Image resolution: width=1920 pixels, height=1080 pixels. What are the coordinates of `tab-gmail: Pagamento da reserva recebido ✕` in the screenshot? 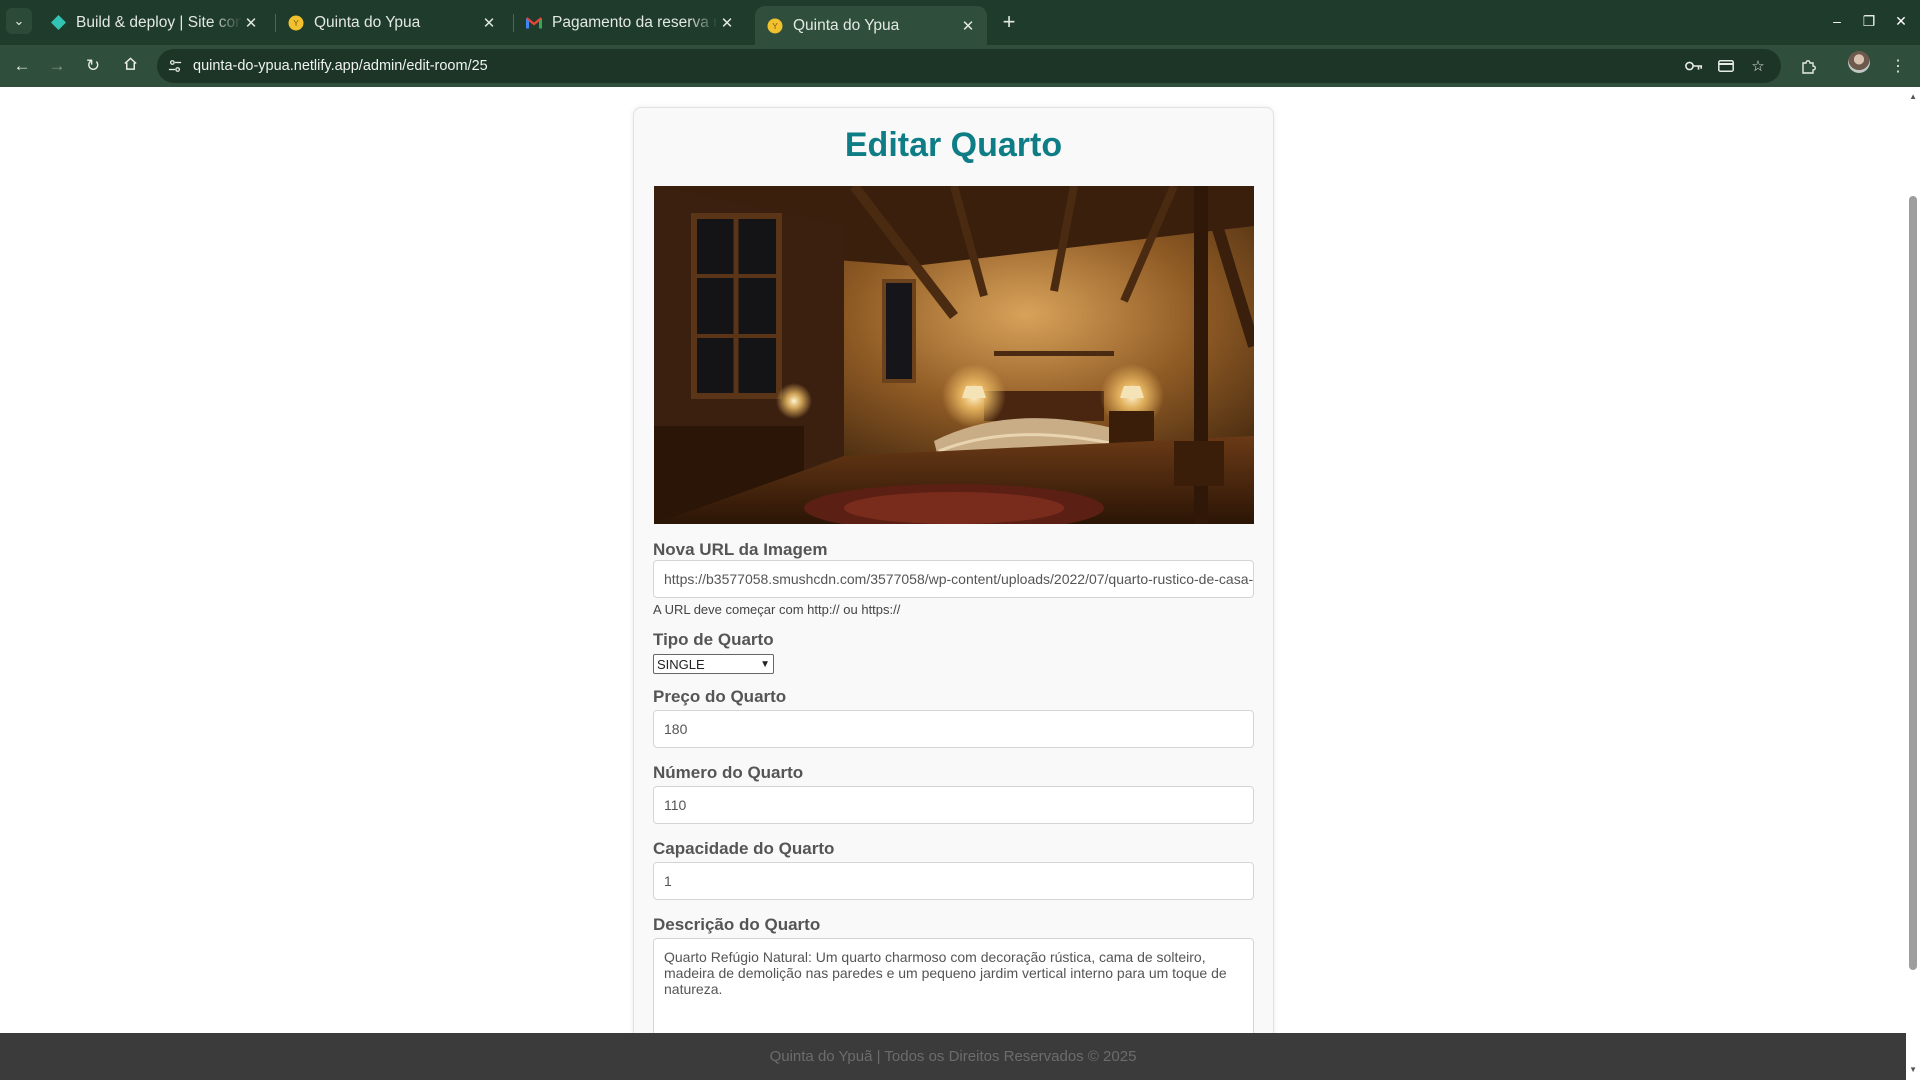 It's located at (630, 22).